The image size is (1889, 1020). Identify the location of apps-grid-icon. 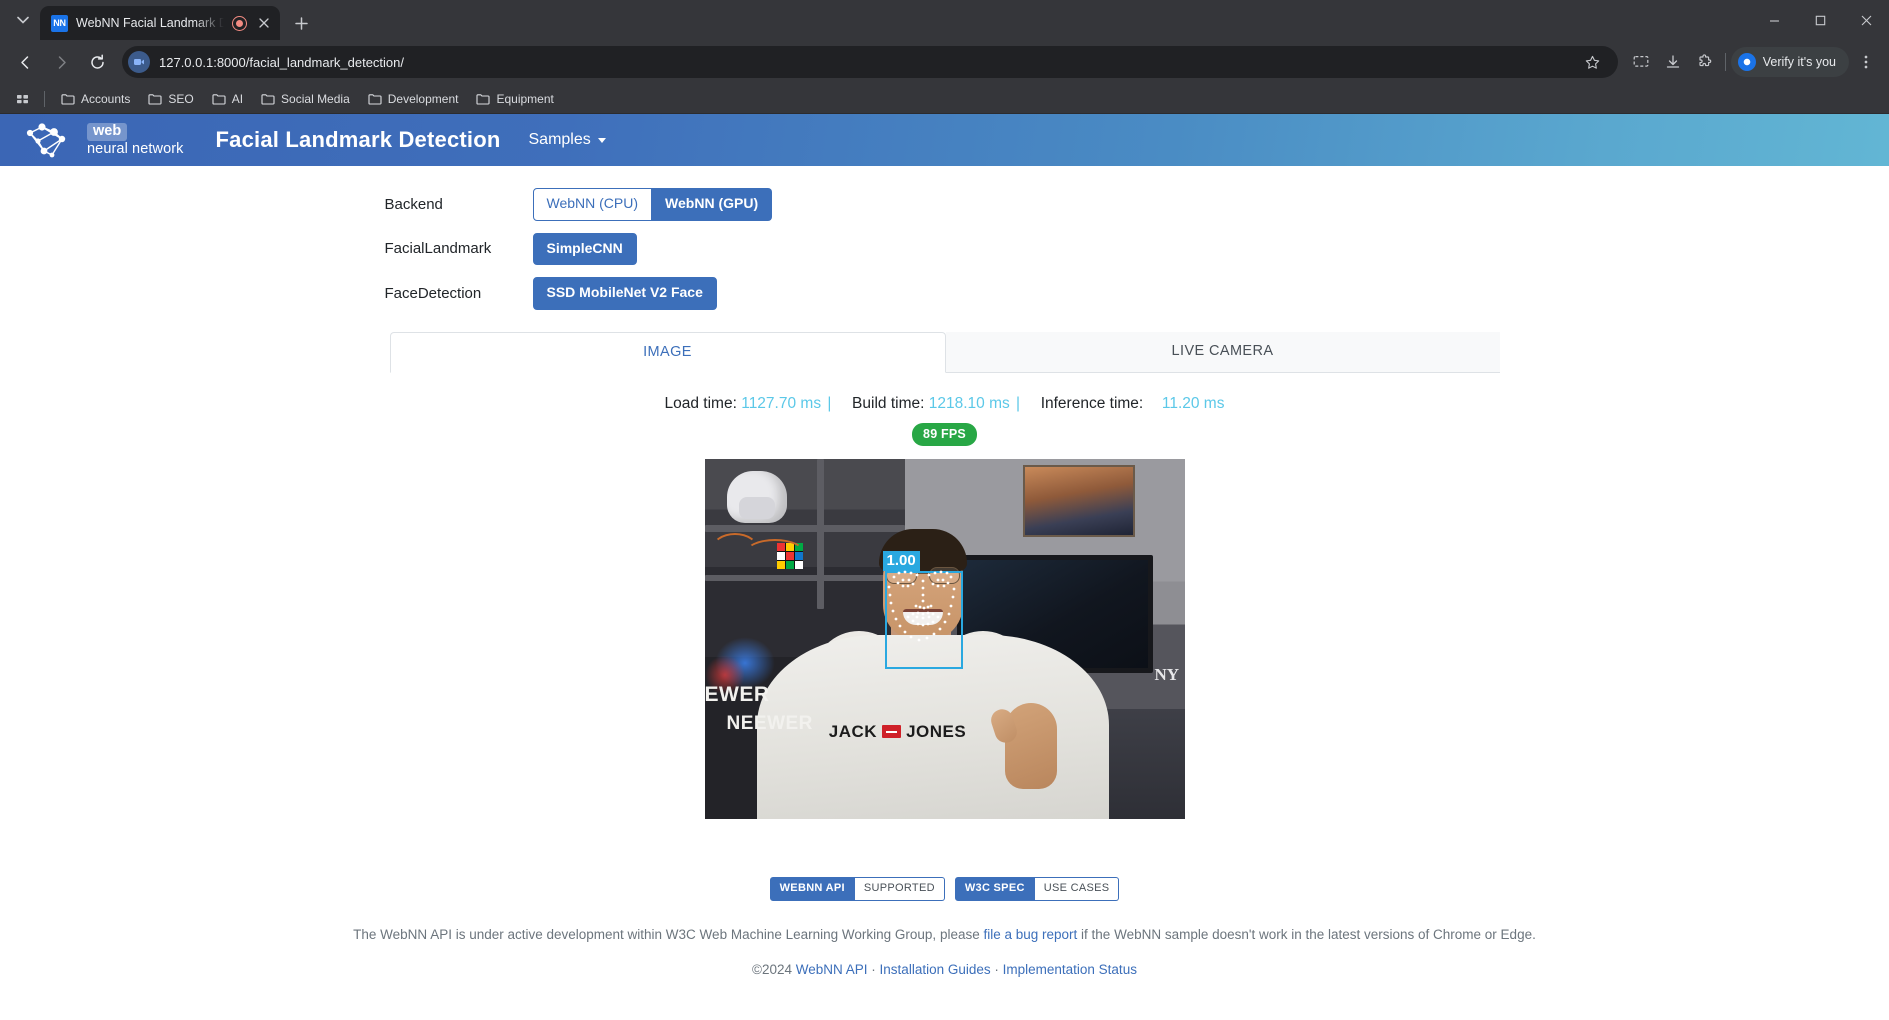
(23, 99).